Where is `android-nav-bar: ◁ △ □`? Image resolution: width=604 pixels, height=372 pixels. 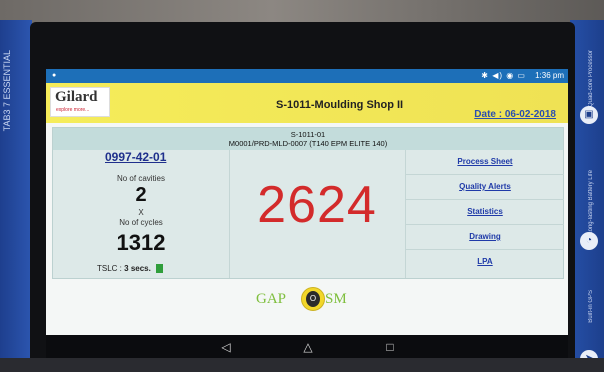 android-nav-bar: ◁ △ □ is located at coordinates (307, 347).